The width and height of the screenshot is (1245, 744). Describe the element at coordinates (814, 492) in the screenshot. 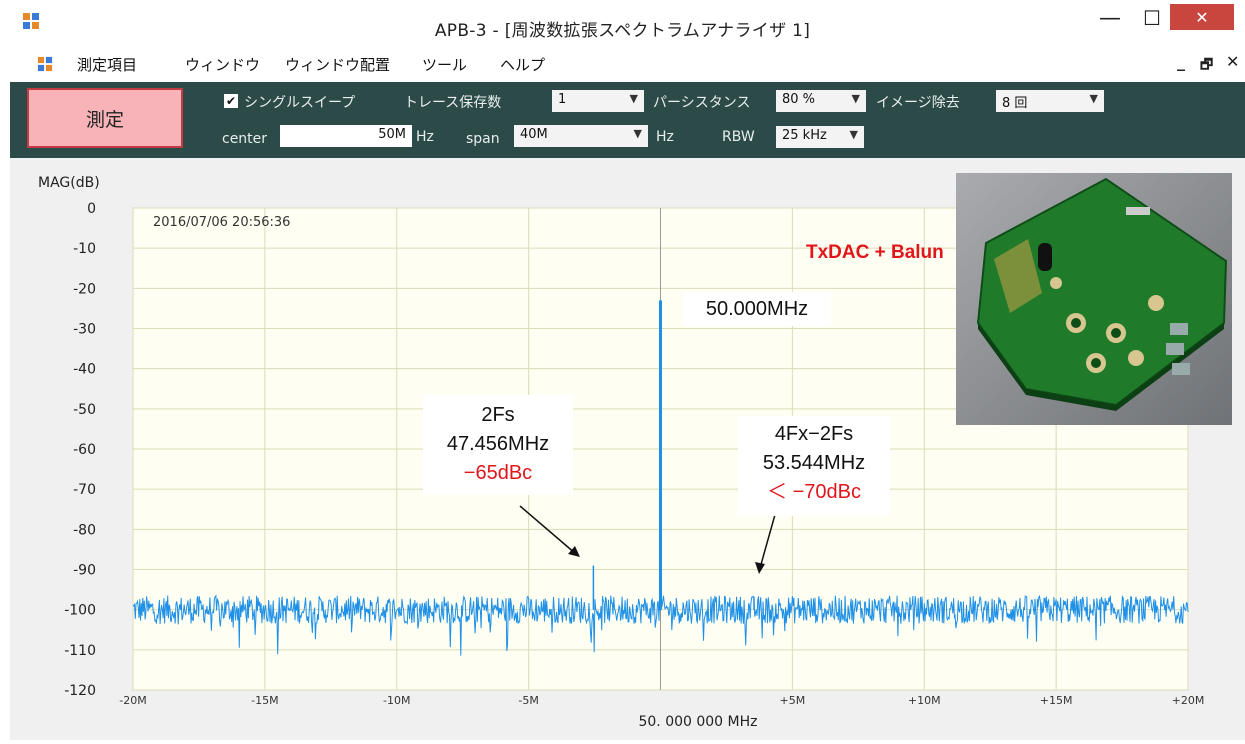

I see `spur2-level: ＜ −70dBc` at that location.